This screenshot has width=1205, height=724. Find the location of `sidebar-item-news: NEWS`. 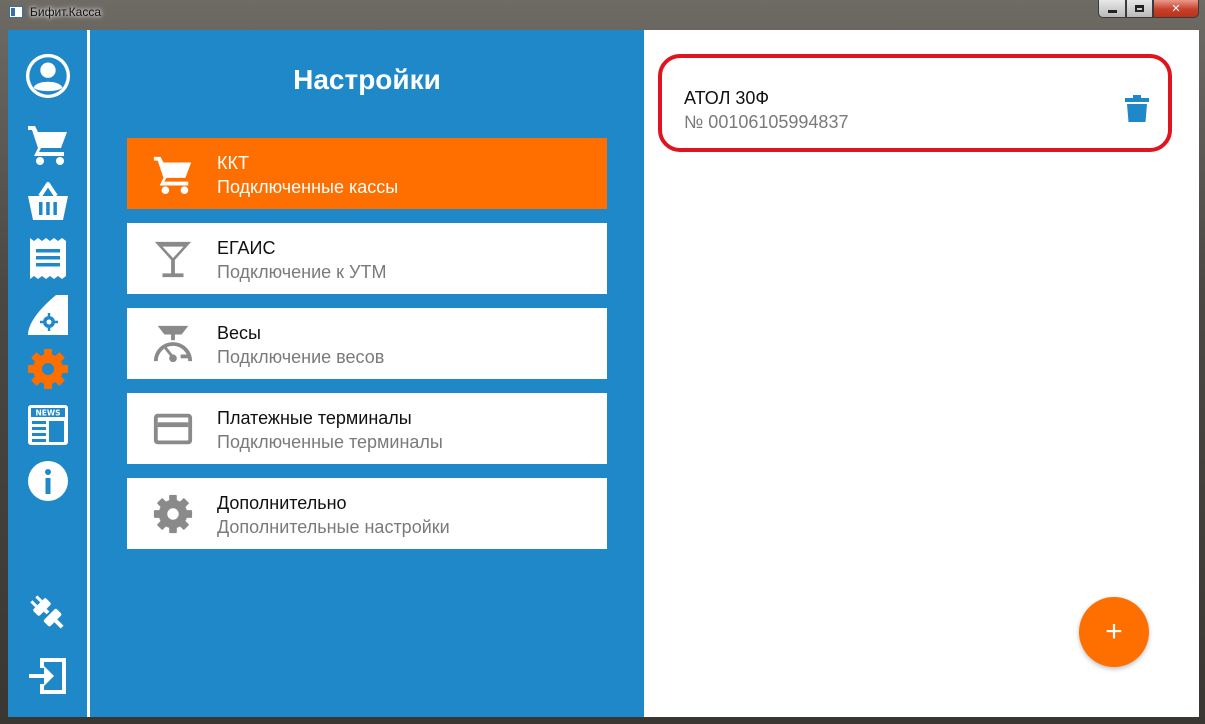

sidebar-item-news: NEWS is located at coordinates (48, 425).